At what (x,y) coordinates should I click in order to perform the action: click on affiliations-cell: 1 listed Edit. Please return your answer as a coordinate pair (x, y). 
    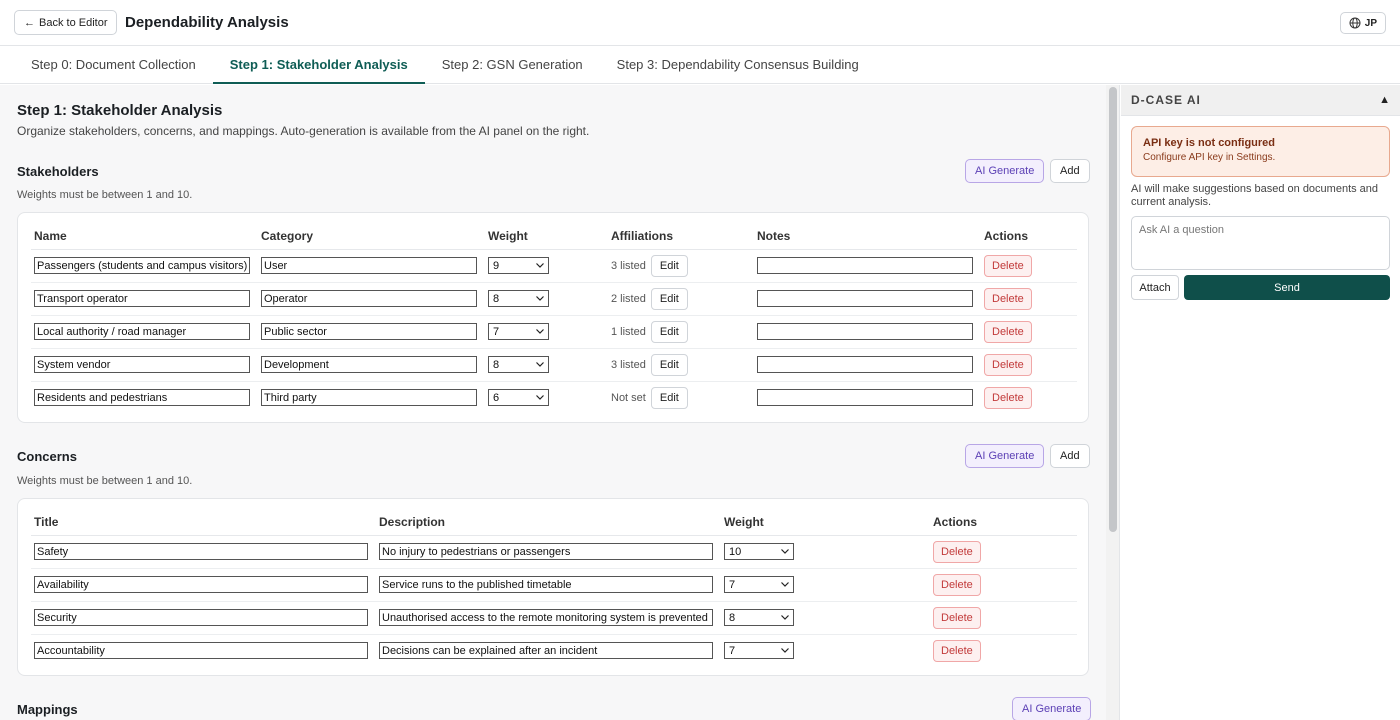
    Looking at the image, I should click on (681, 332).